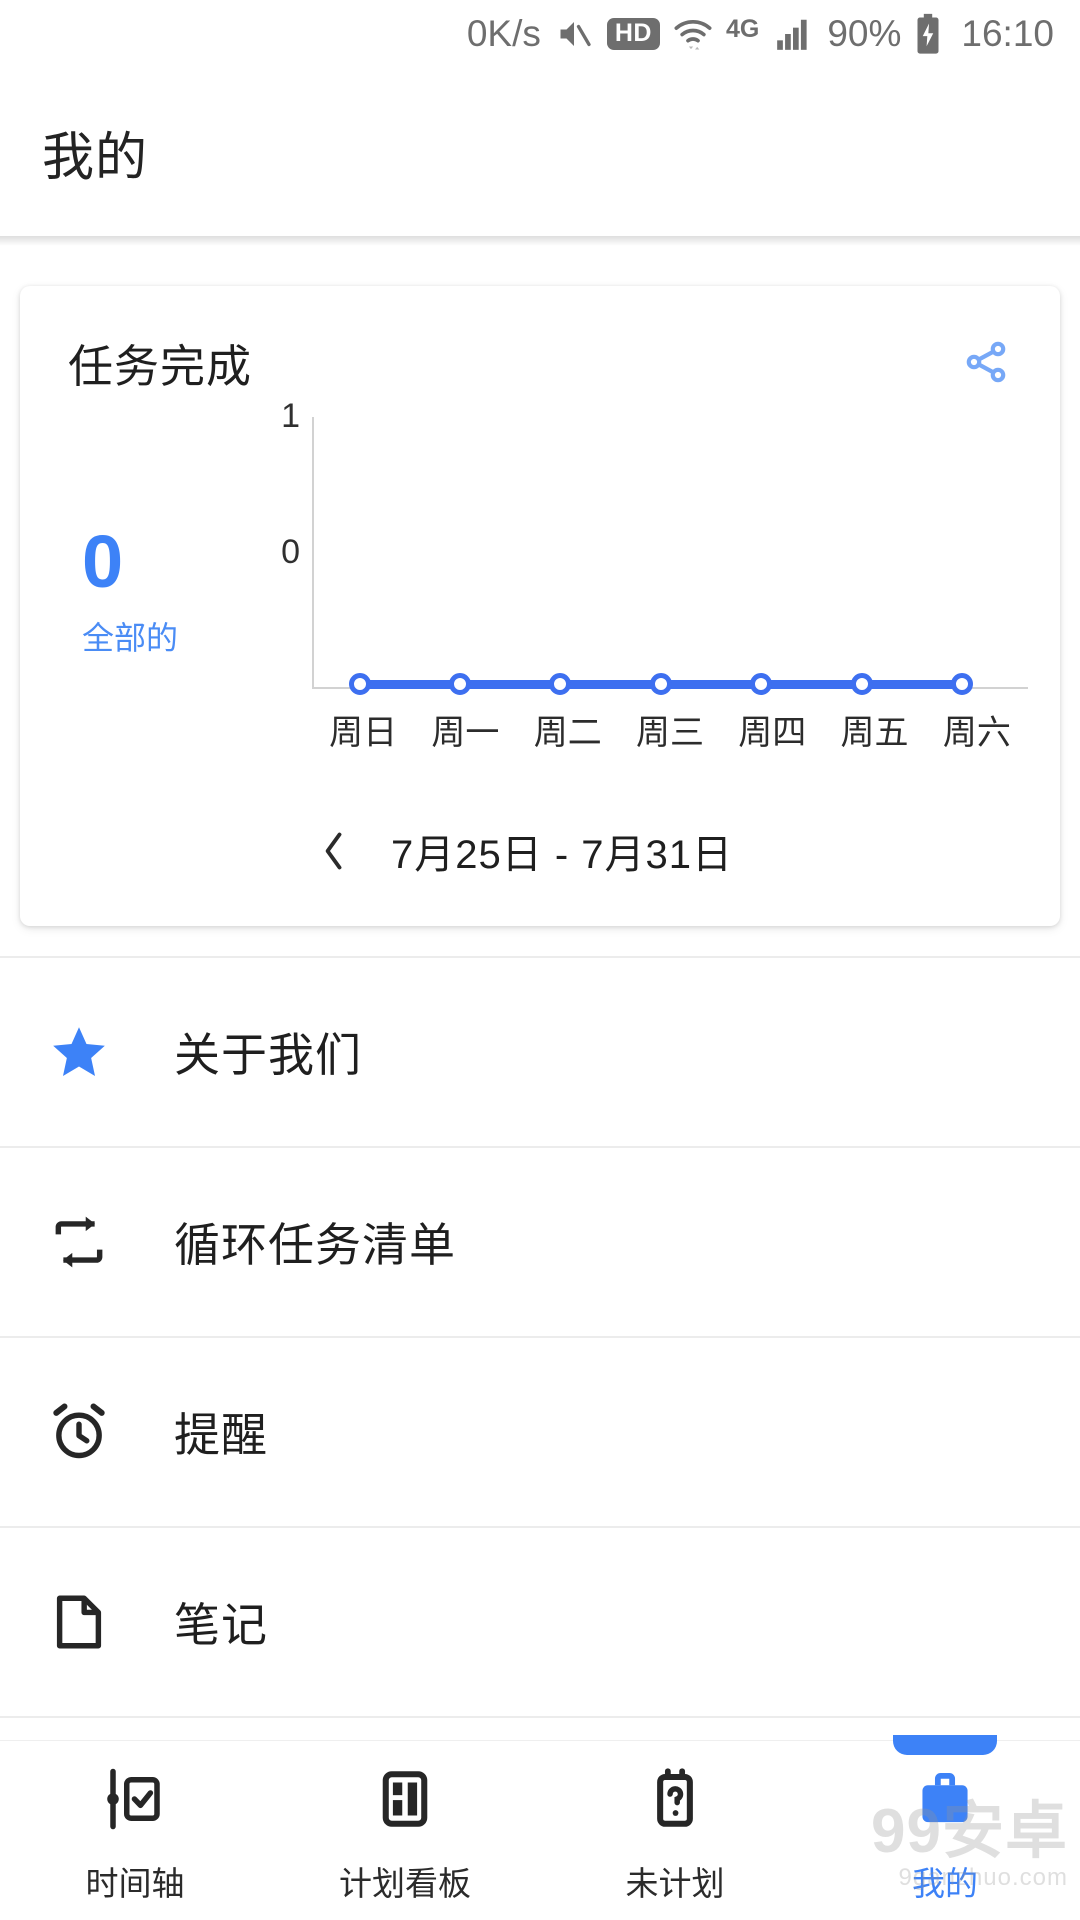 The height and width of the screenshot is (1920, 1080). What do you see at coordinates (130, 638) in the screenshot?
I see `total-label: 全部的` at bounding box center [130, 638].